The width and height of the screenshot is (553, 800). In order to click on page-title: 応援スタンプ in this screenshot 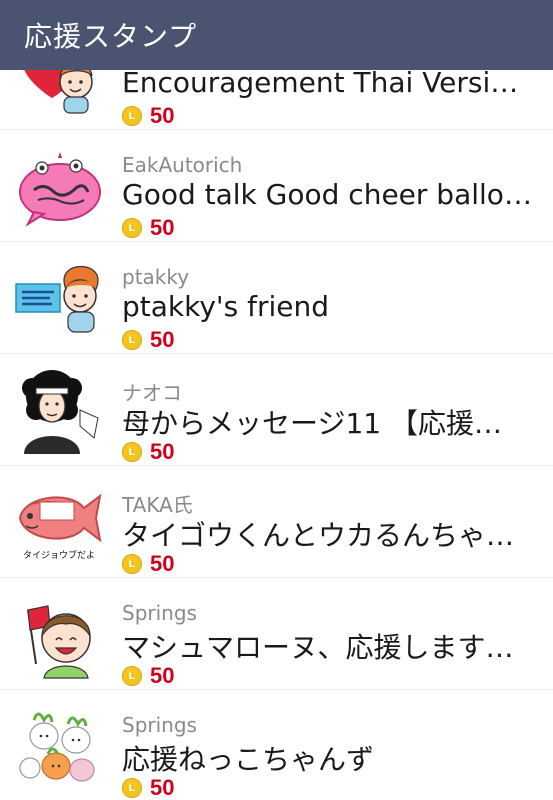, I will do `click(111, 36)`.